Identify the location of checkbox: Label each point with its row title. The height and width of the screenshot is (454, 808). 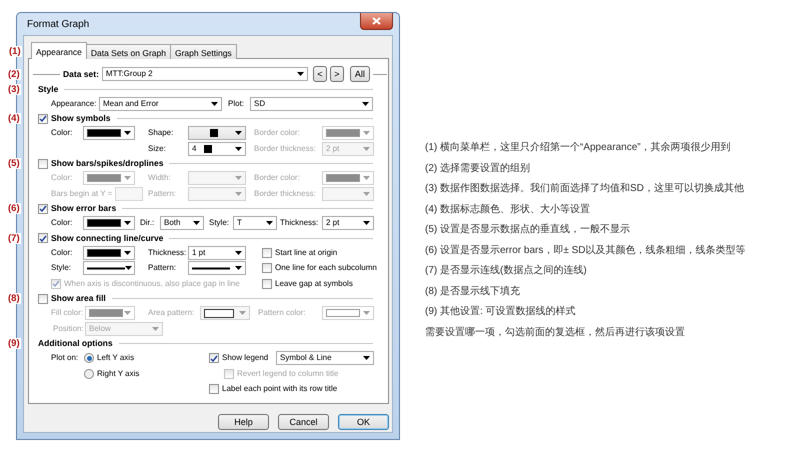
(291, 389).